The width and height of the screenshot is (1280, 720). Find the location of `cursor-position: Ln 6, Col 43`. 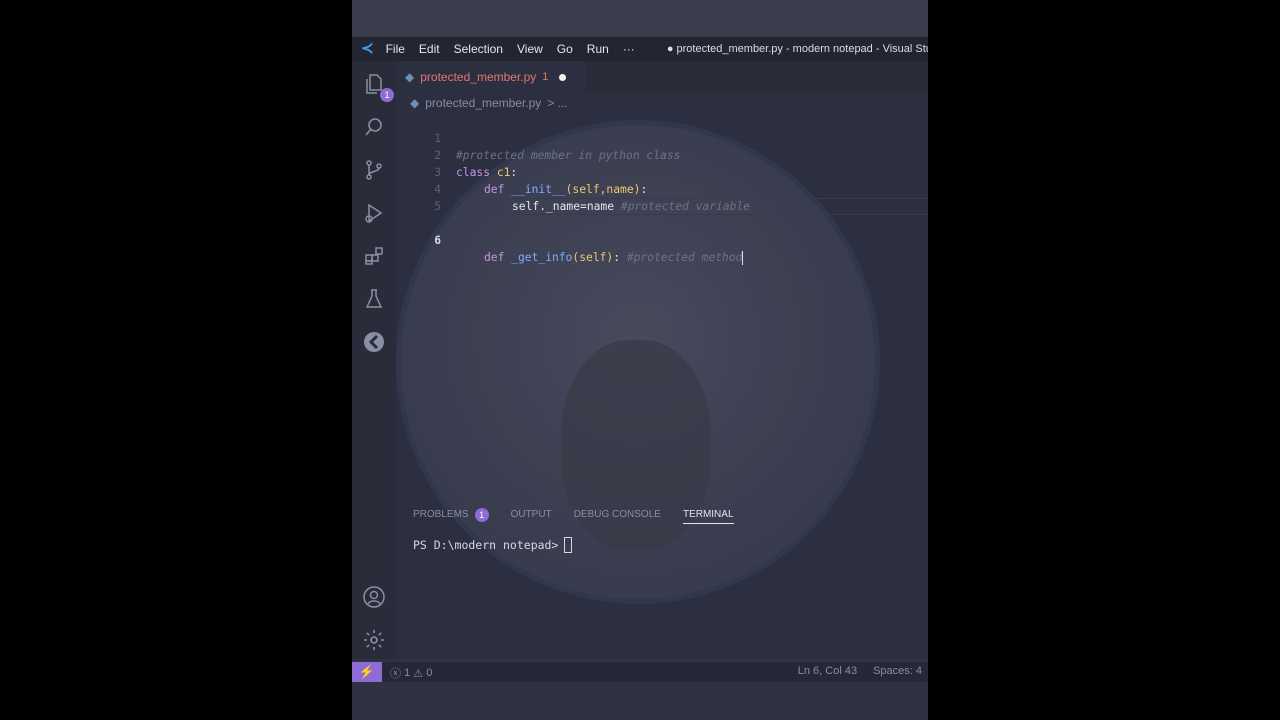

cursor-position: Ln 6, Col 43 is located at coordinates (827, 671).